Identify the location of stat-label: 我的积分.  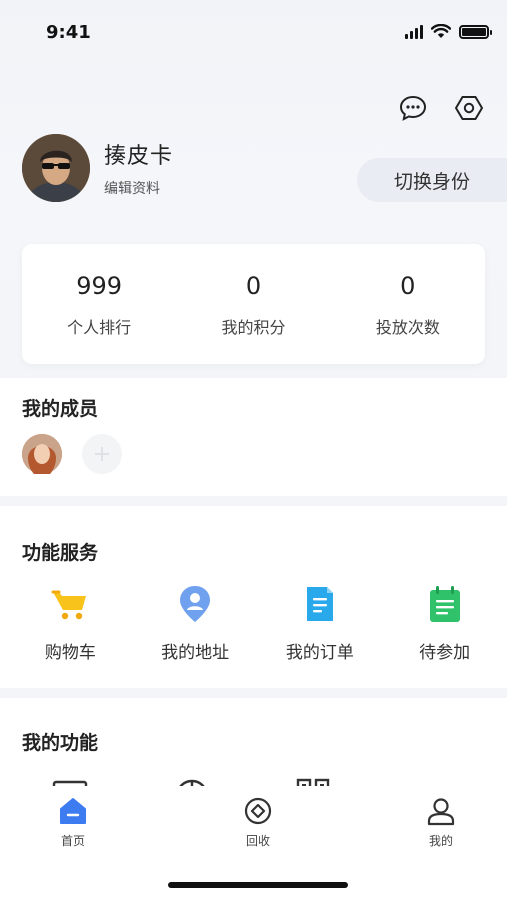
(253, 327).